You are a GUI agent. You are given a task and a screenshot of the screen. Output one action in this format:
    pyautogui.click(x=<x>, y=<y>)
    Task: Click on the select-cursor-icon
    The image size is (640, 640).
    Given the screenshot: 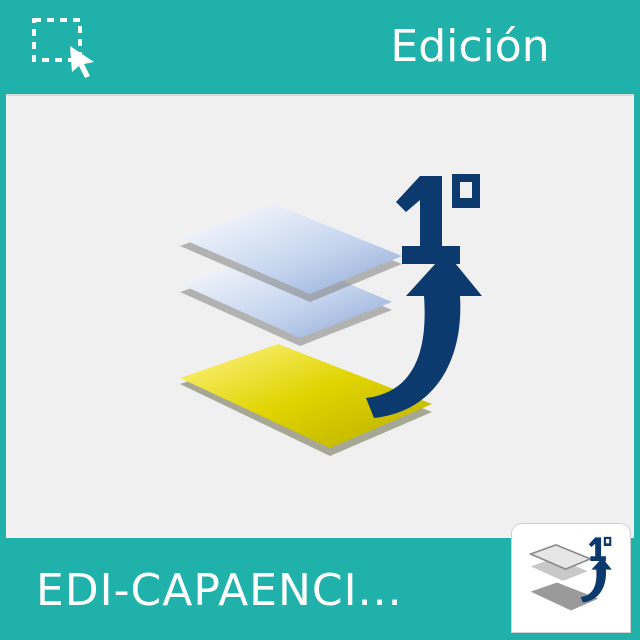 What is the action you would take?
    pyautogui.click(x=64, y=48)
    